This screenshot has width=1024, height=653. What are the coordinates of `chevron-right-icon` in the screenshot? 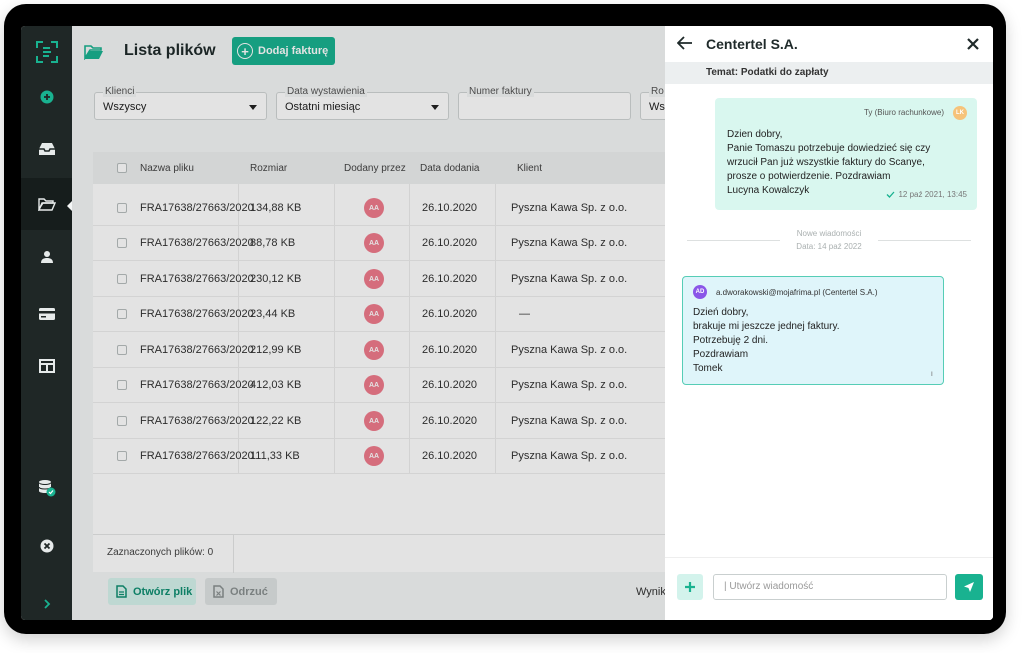 It's located at (46, 599).